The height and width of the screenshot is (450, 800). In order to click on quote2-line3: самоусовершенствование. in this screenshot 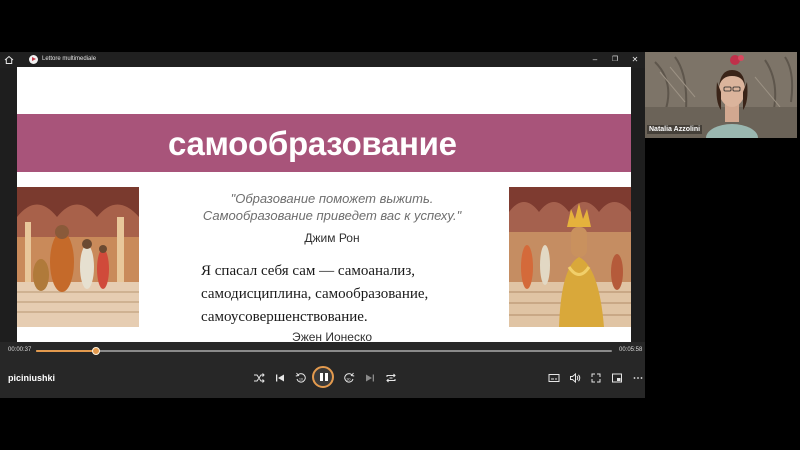, I will do `click(284, 317)`.